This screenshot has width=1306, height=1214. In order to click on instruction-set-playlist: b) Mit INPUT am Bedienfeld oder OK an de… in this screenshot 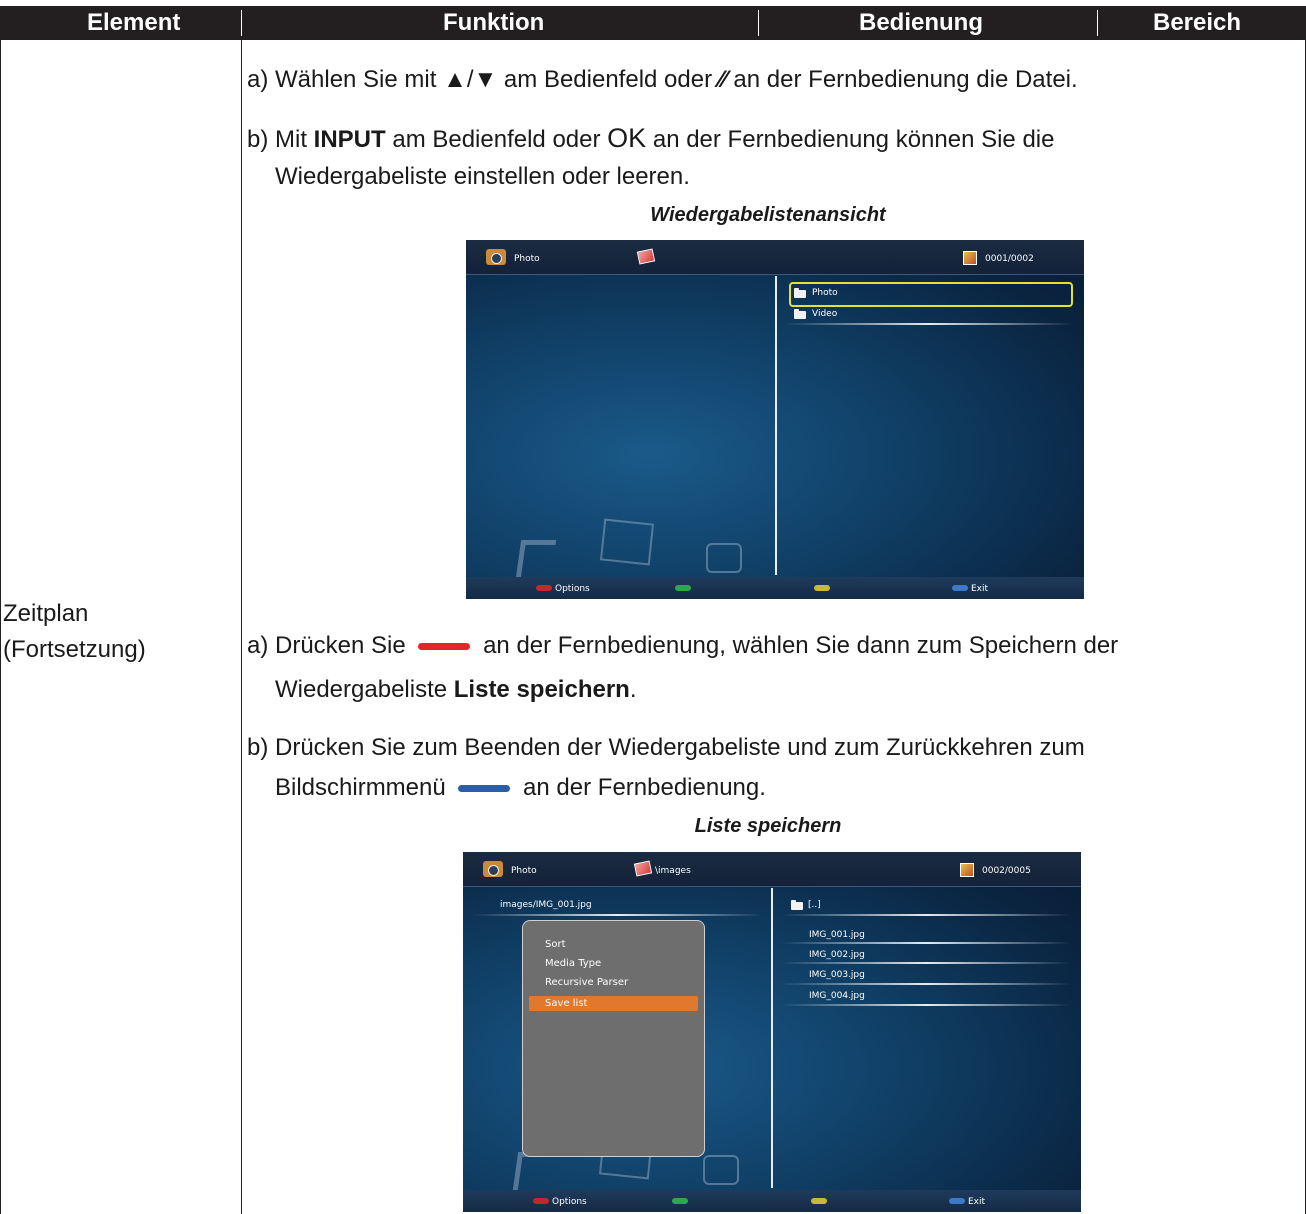, I will do `click(651, 138)`.